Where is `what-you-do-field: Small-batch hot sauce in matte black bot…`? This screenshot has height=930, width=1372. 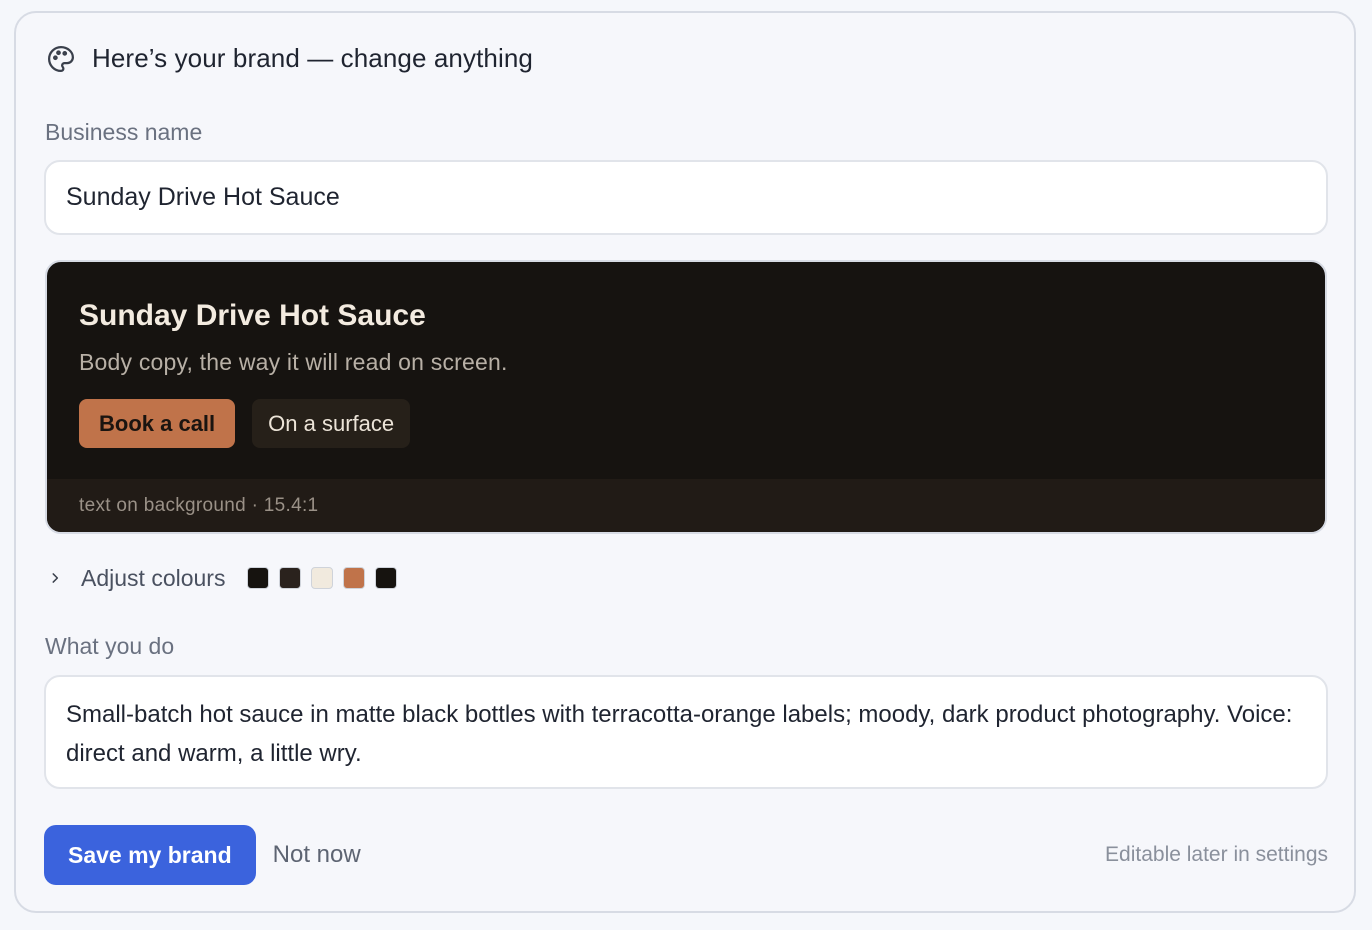 what-you-do-field: Small-batch hot sauce in matte black bot… is located at coordinates (686, 732).